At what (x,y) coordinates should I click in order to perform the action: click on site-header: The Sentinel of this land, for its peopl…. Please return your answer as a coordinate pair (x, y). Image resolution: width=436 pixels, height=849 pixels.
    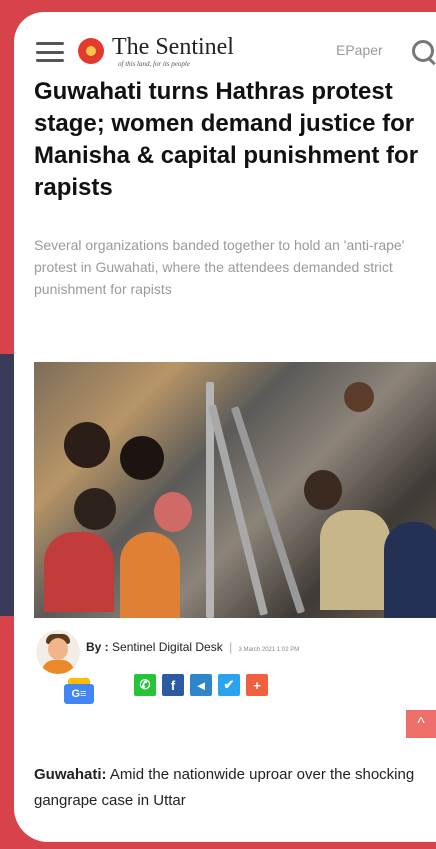
    Looking at the image, I should click on (225, 52).